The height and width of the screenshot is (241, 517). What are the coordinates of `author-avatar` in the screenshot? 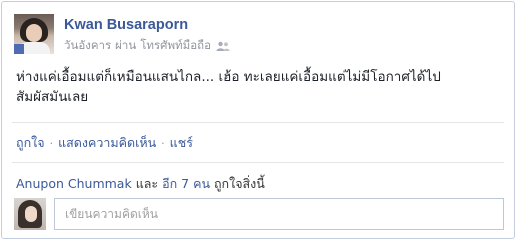 It's located at (34, 34).